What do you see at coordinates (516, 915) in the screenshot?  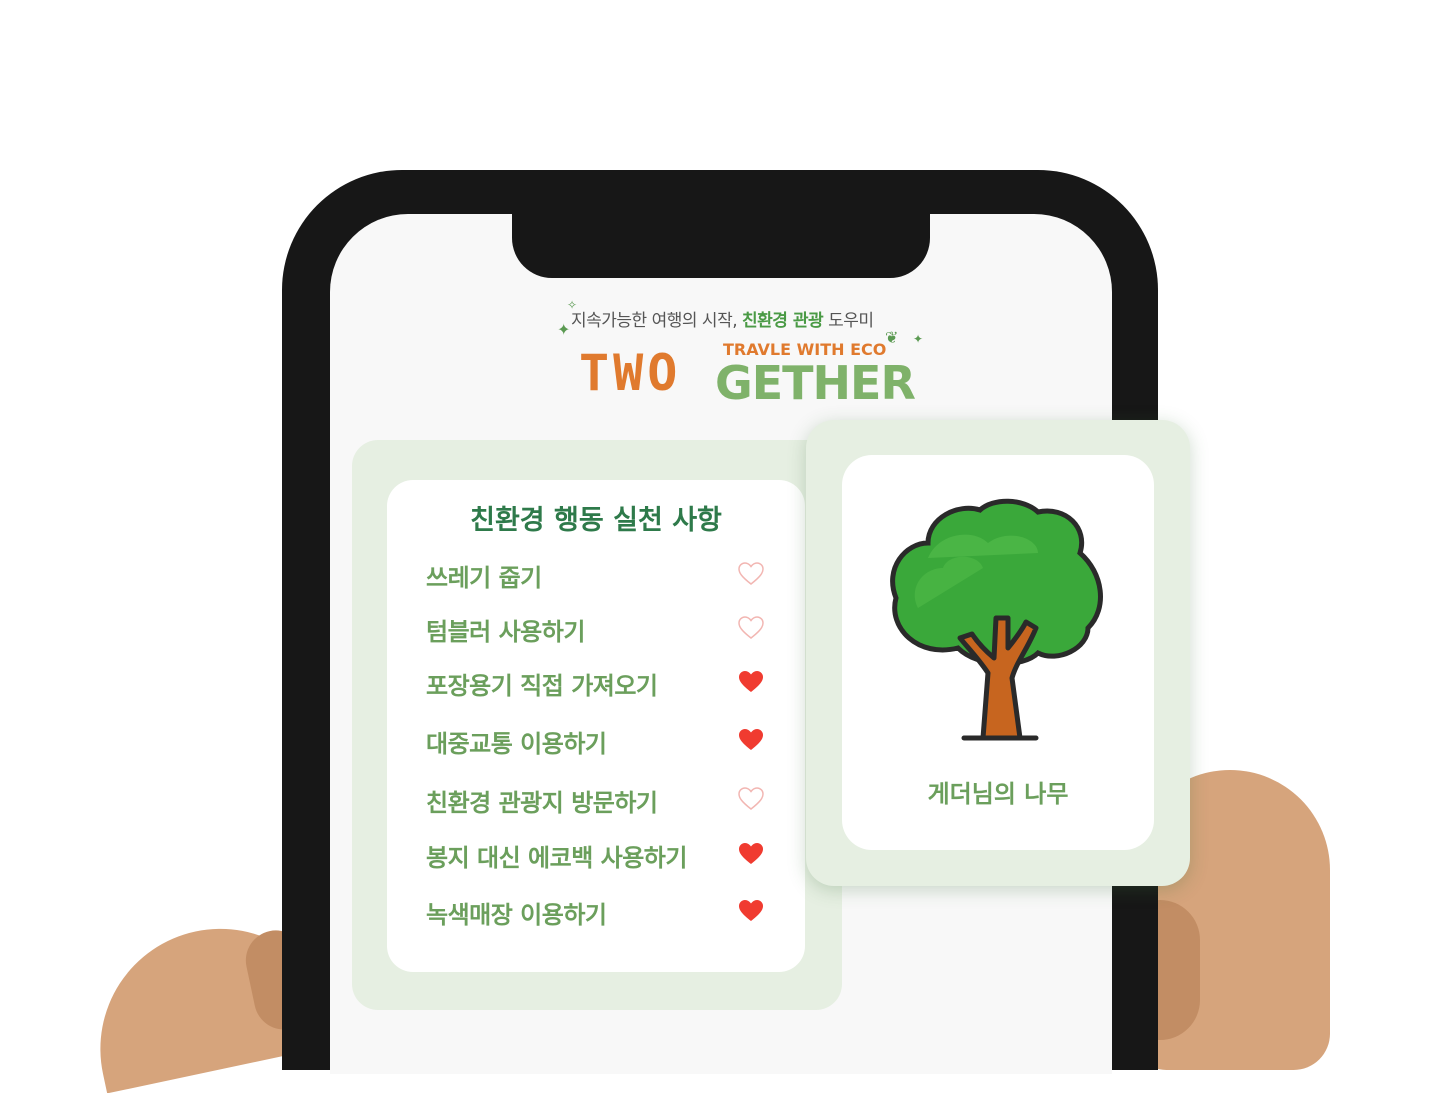 I see `checklist-item-label: 녹색매장 이용하기` at bounding box center [516, 915].